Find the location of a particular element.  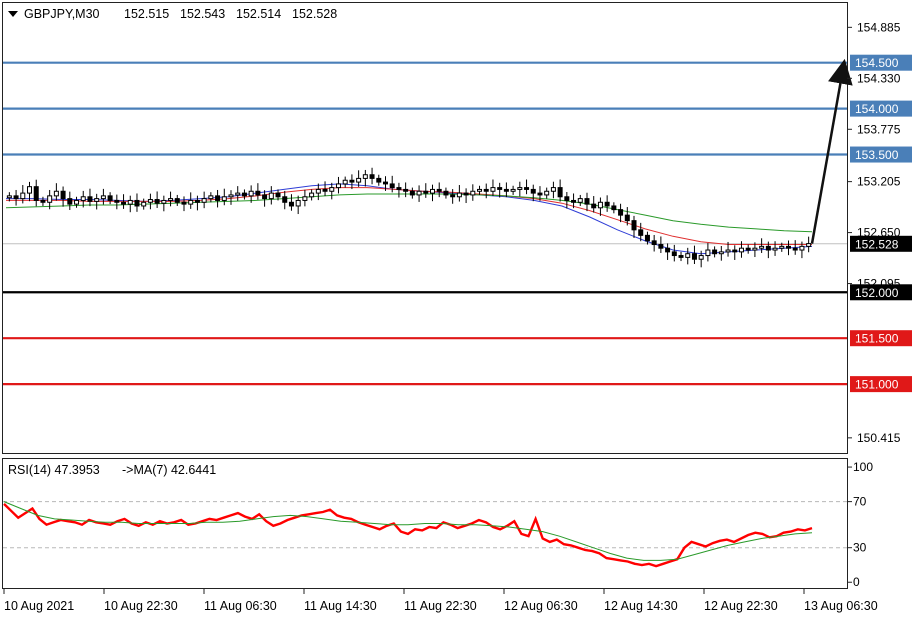

rsi-tick-label: 100 is located at coordinates (863, 467).